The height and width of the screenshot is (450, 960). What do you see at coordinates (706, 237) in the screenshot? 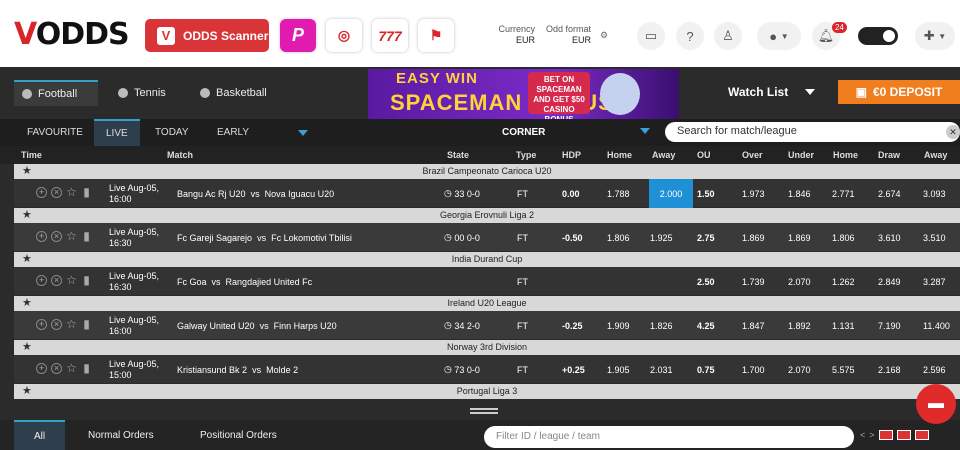
I see `odds-ou: 2.75` at bounding box center [706, 237].